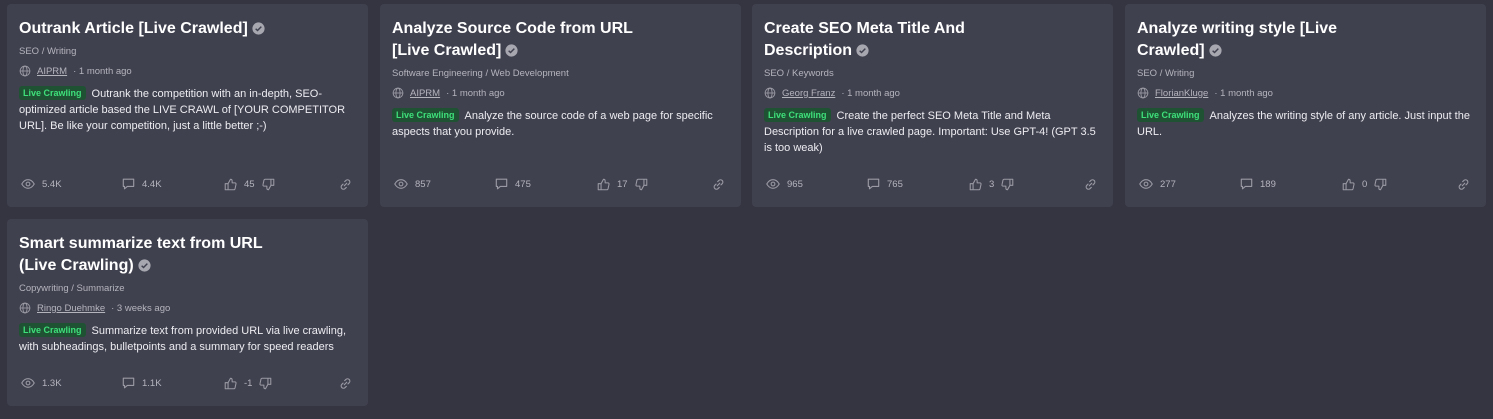 This screenshot has width=1493, height=419. Describe the element at coordinates (71, 308) in the screenshot. I see `author-link: Ringo Duehmke` at that location.